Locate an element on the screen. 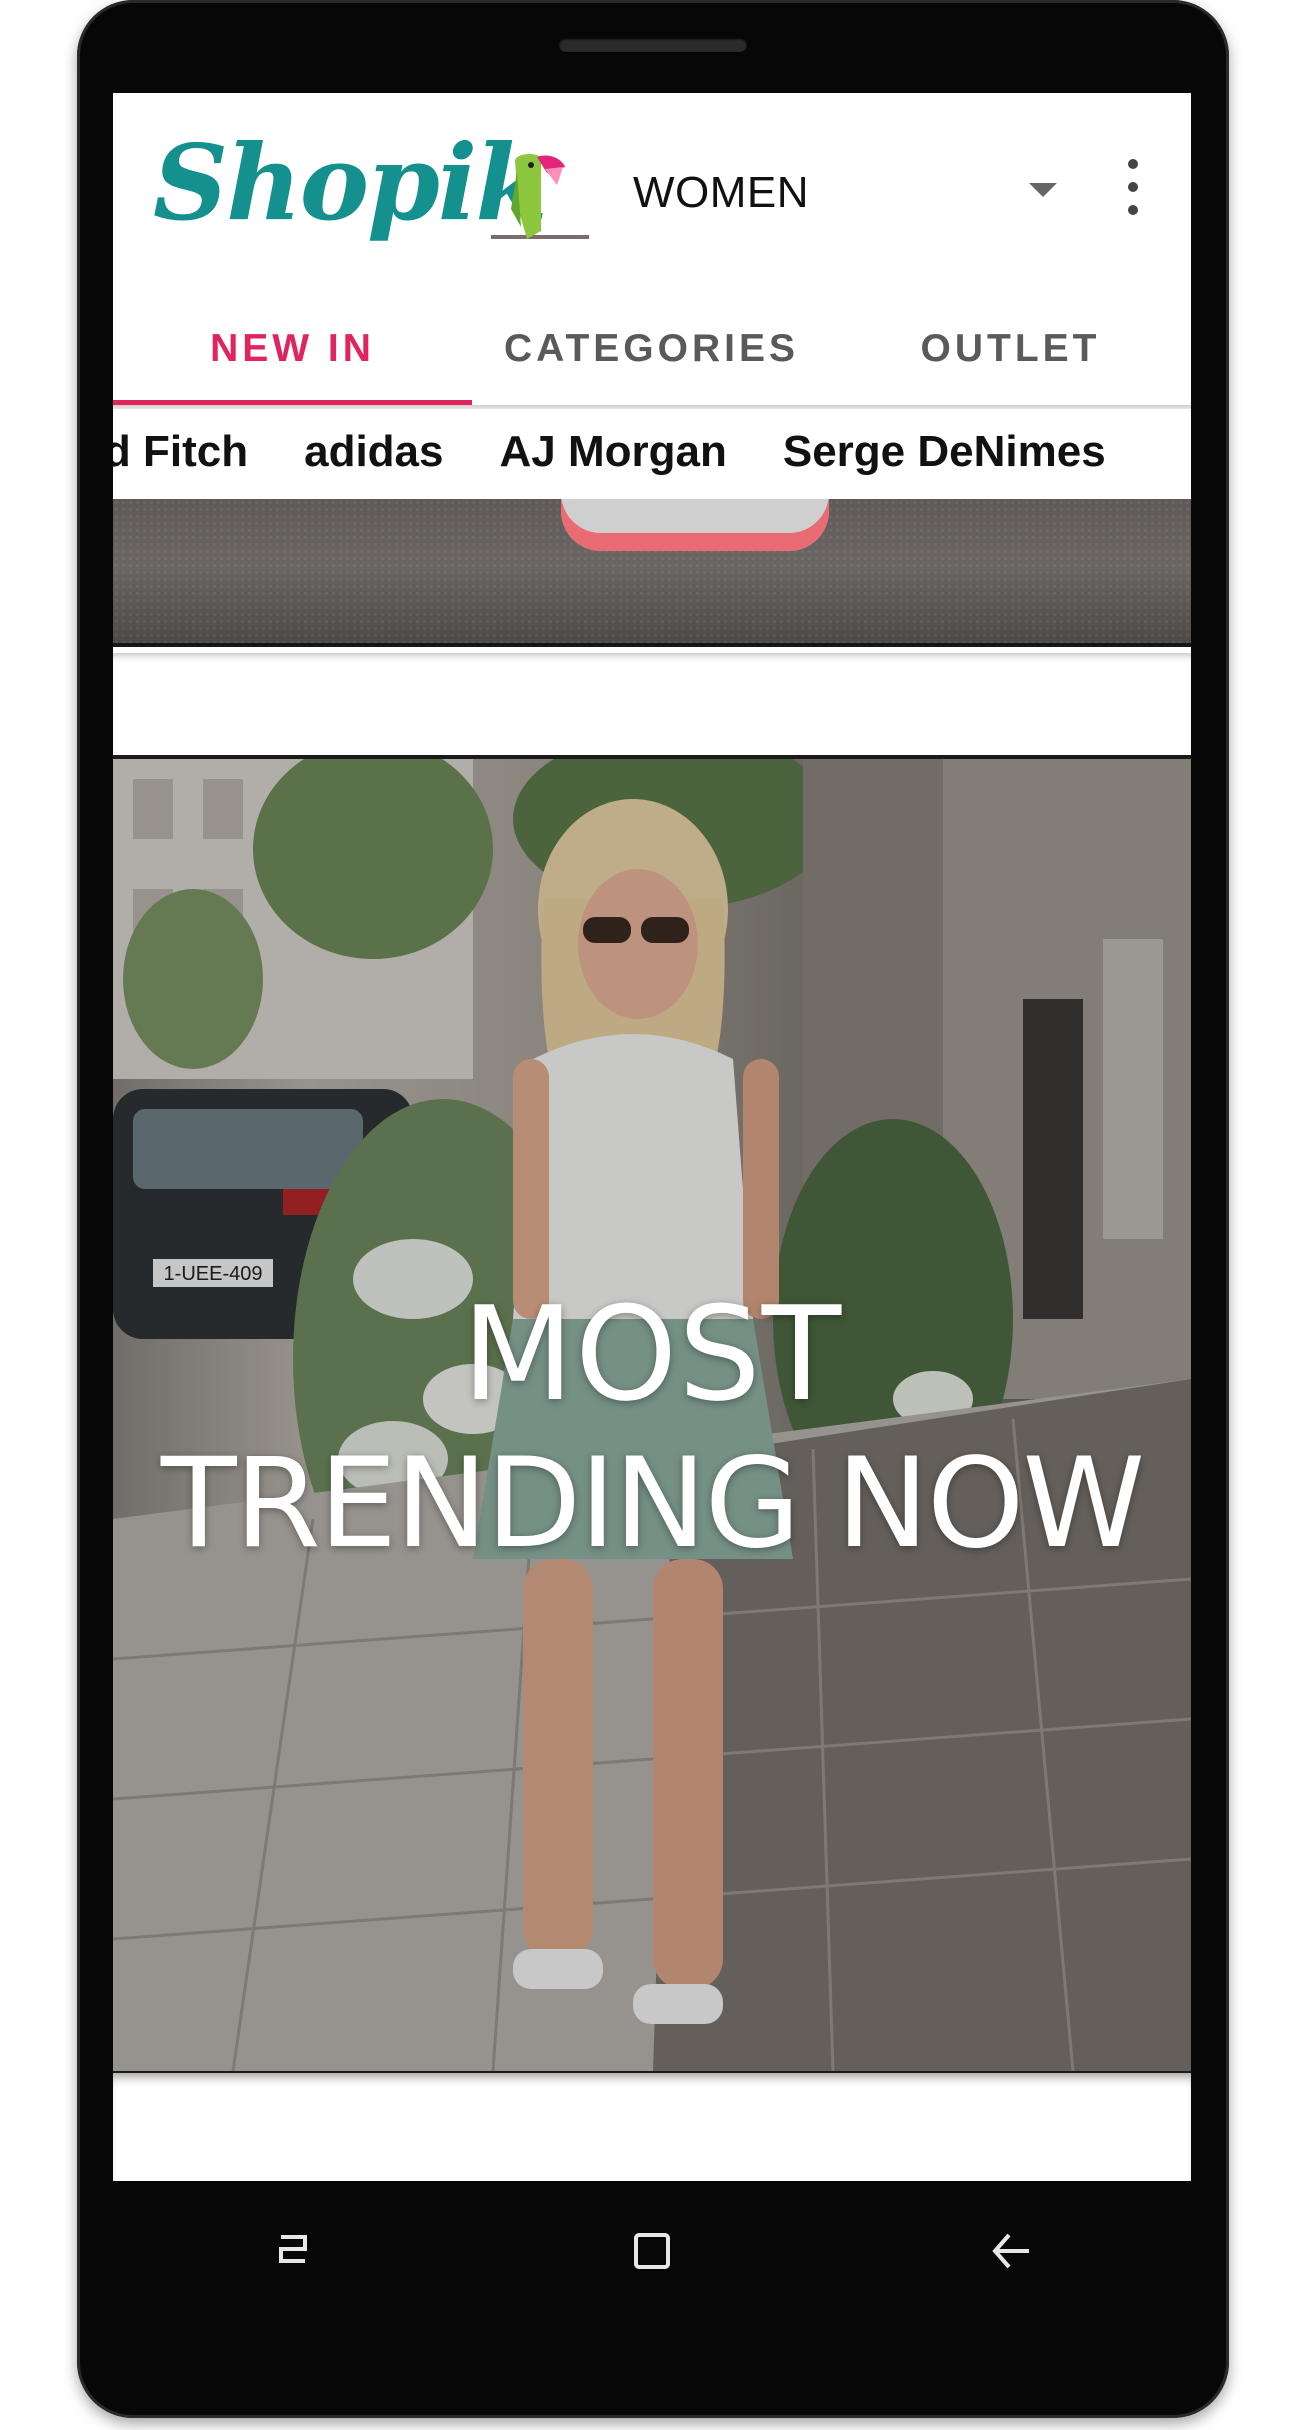 The width and height of the screenshot is (1305, 2430). phone-speaker is located at coordinates (653, 45).